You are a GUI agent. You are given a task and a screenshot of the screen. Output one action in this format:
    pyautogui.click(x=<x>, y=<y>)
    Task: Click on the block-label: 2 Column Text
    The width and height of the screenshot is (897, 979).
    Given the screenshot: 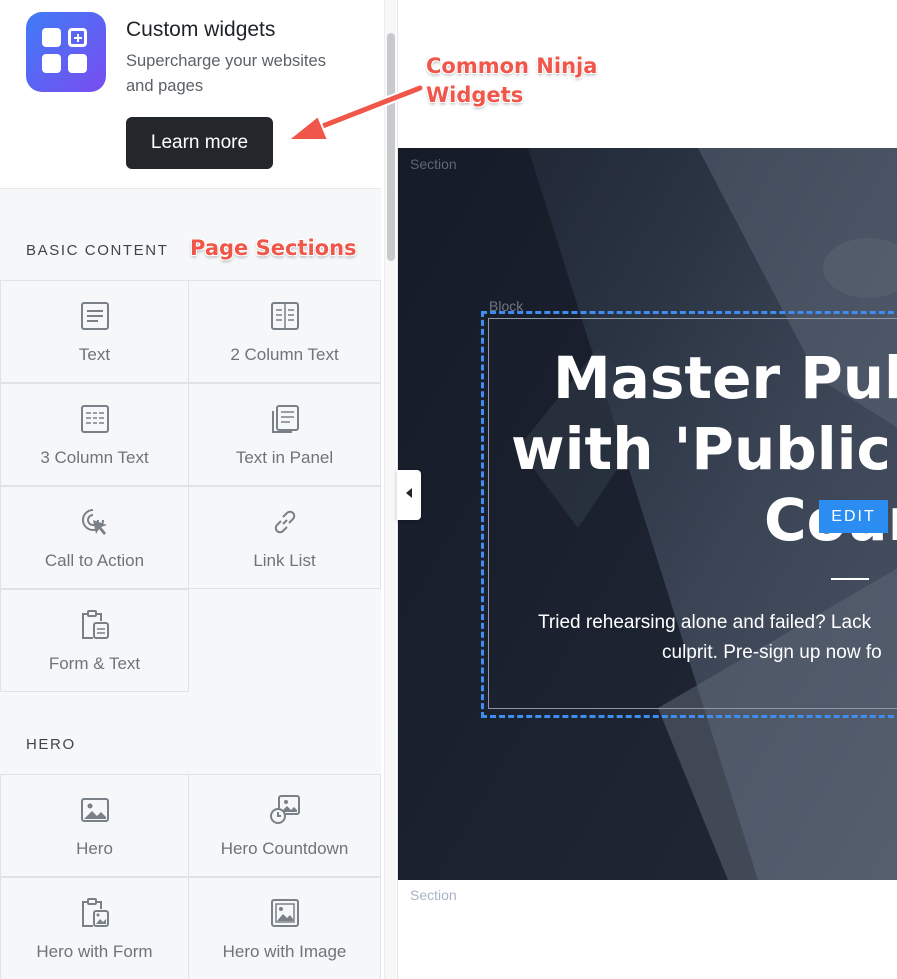 What is the action you would take?
    pyautogui.click(x=284, y=354)
    